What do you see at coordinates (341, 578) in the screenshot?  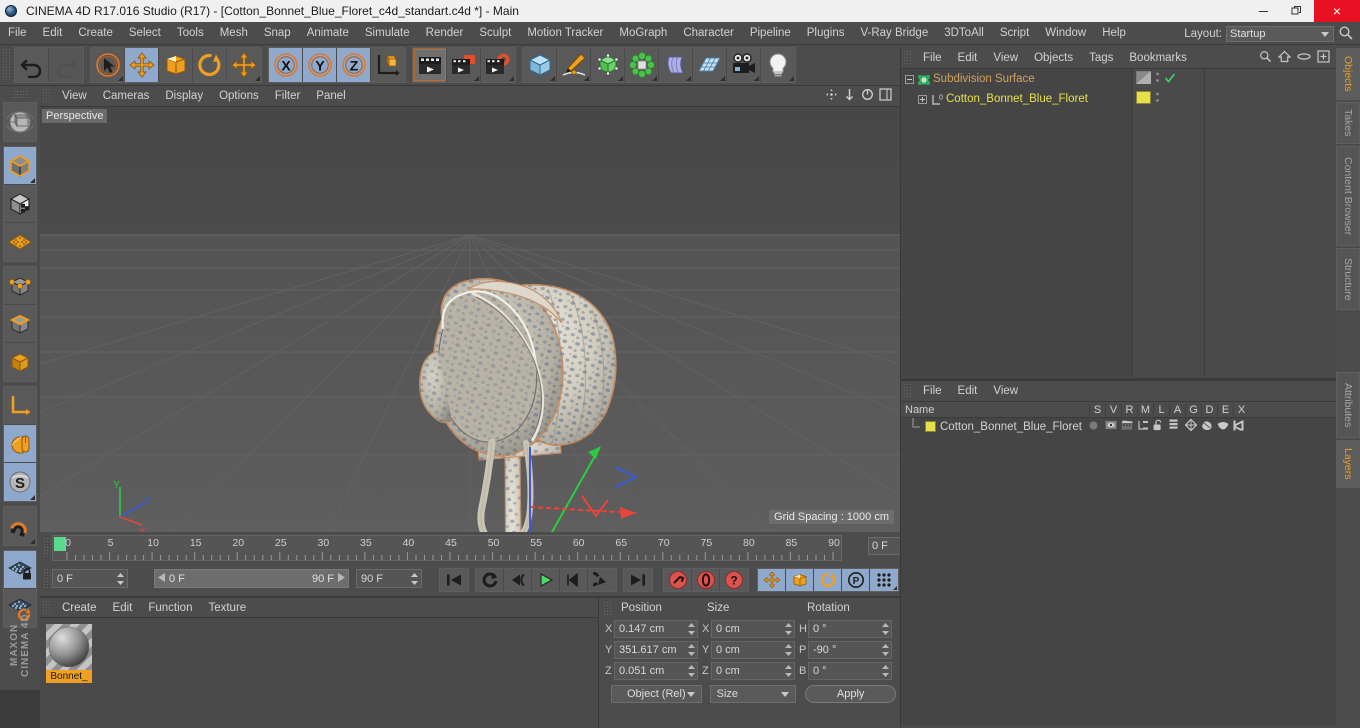 I see `range-right-arrow-icon` at bounding box center [341, 578].